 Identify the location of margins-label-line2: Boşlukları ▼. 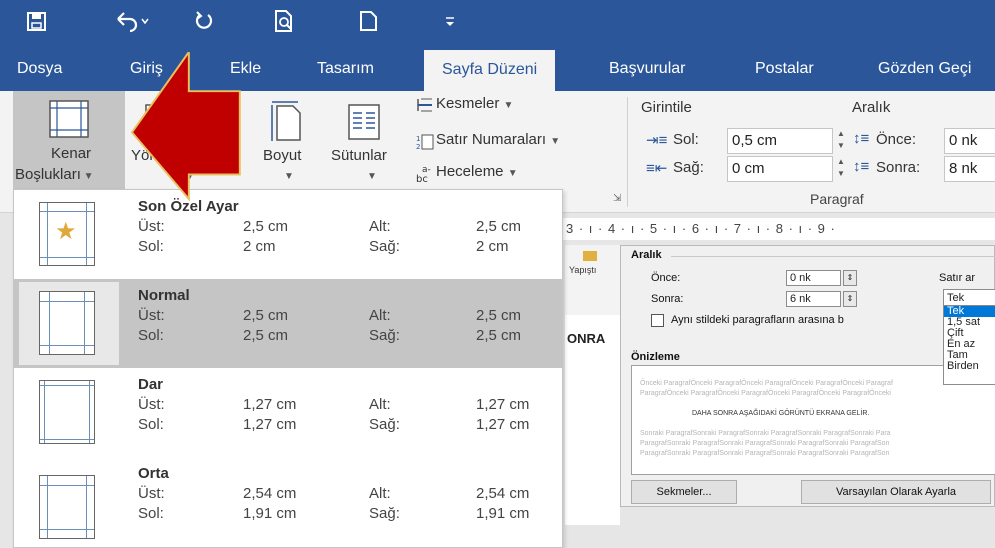
(54, 174).